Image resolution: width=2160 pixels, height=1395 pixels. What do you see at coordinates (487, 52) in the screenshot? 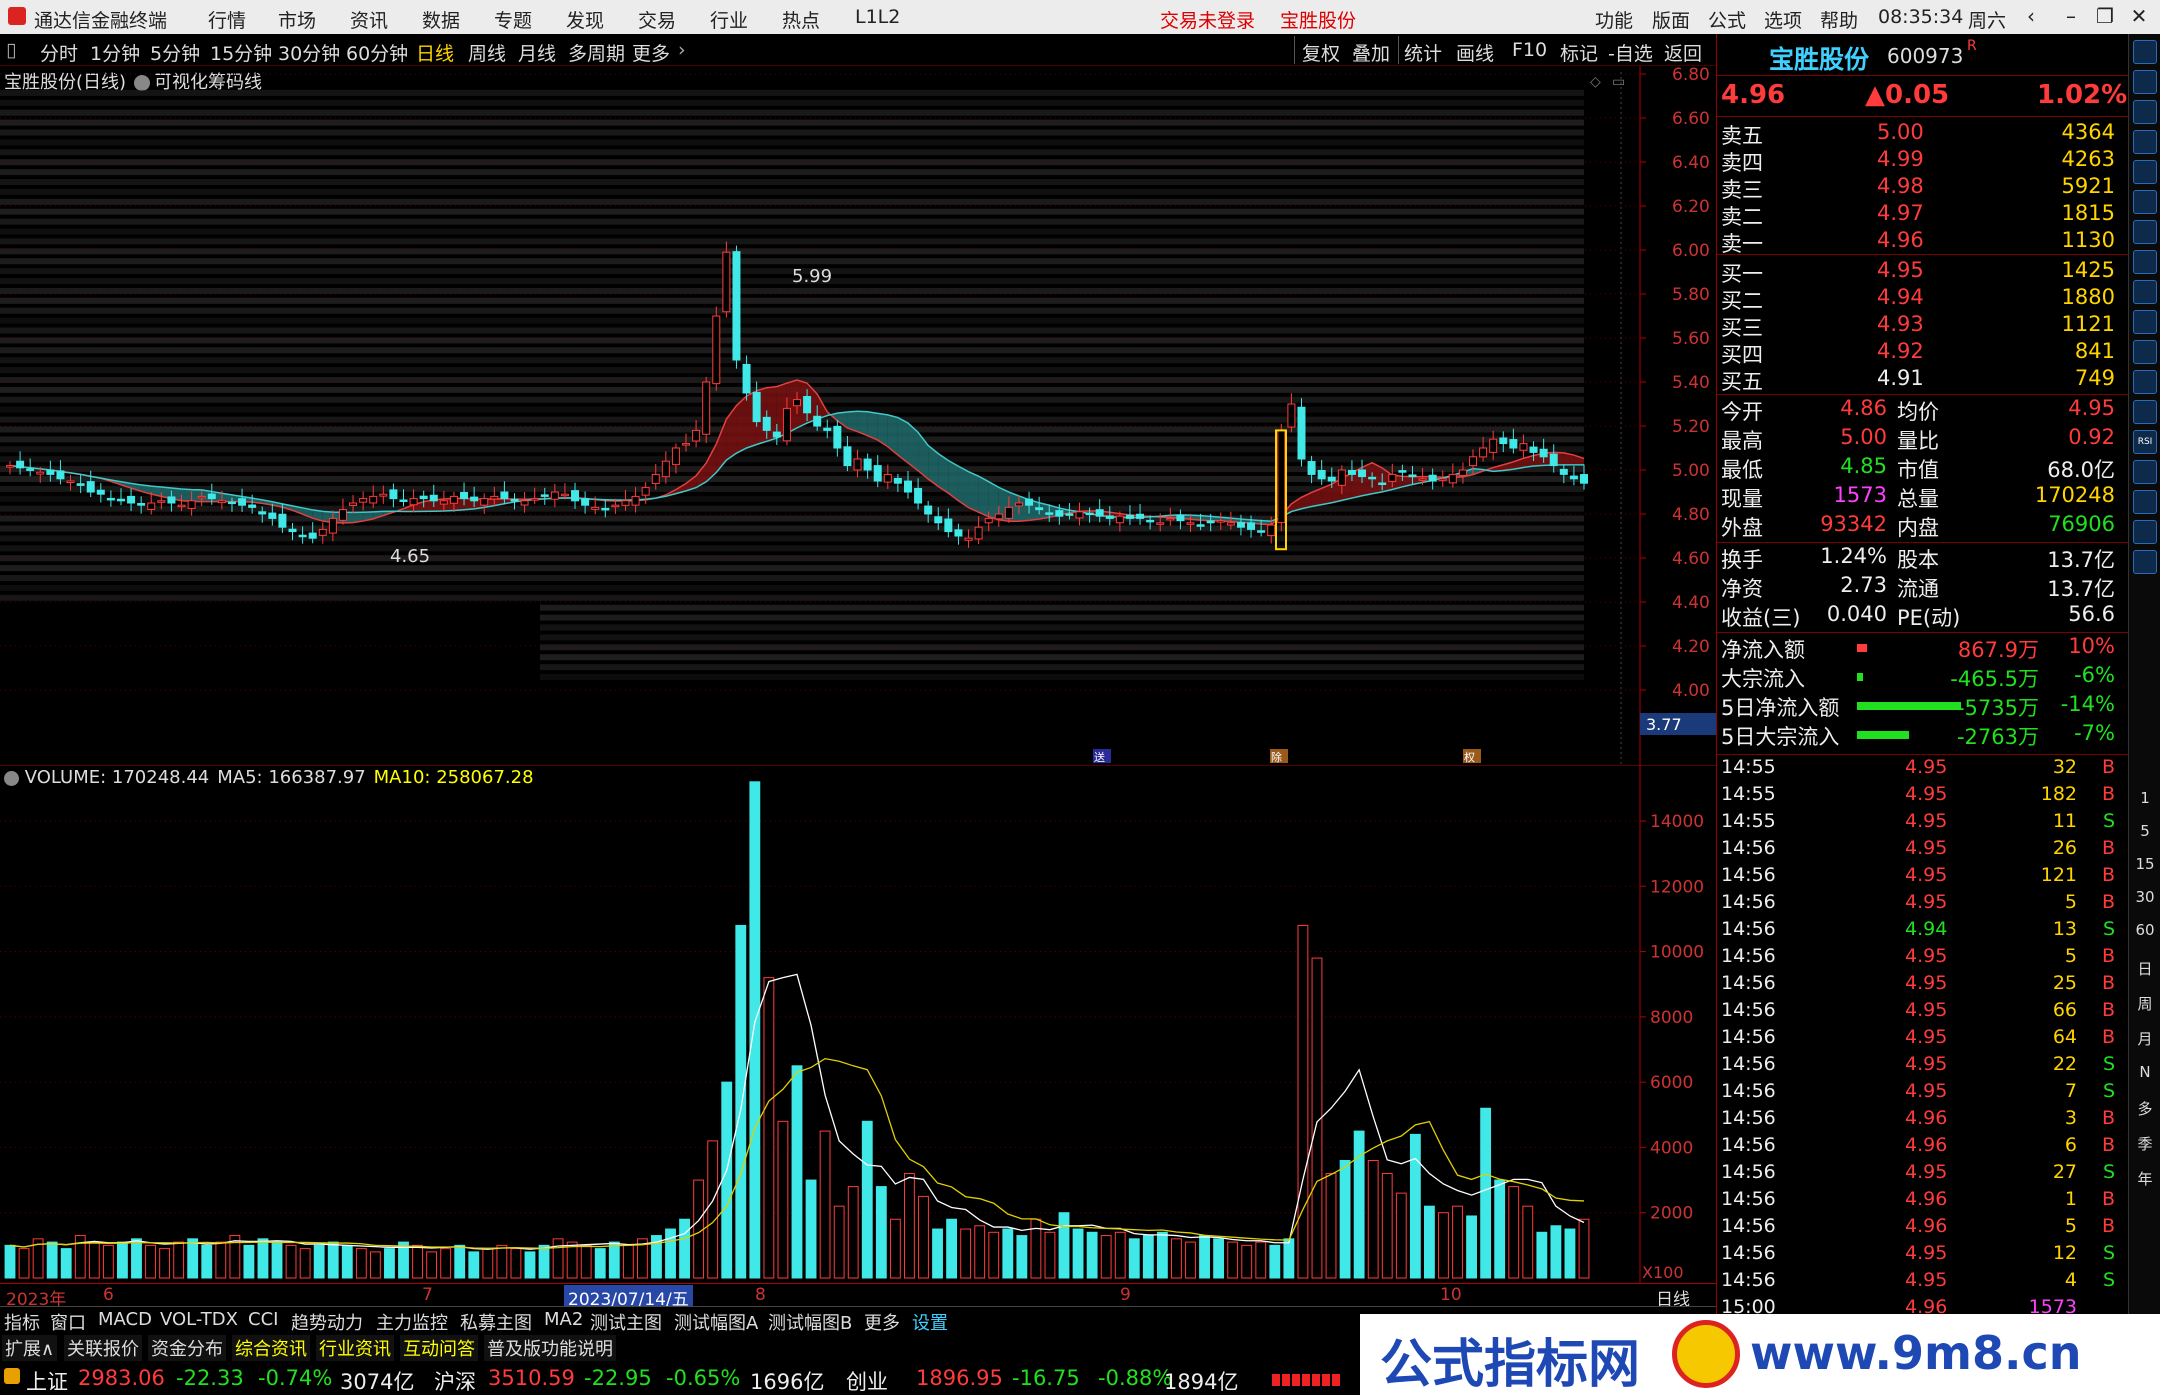
I see `period-tab: 周线` at bounding box center [487, 52].